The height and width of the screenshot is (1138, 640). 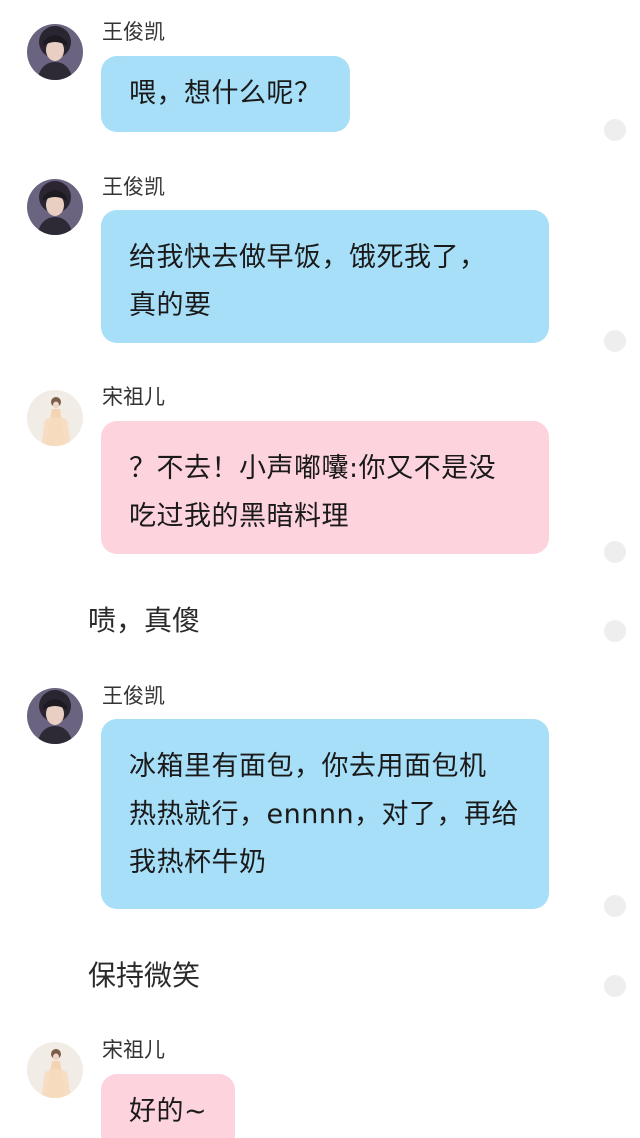 What do you see at coordinates (325, 487) in the screenshot?
I see `message-bubble: ？不去！小声嘟囔:你又不是没 吃过我的黑暗料理` at bounding box center [325, 487].